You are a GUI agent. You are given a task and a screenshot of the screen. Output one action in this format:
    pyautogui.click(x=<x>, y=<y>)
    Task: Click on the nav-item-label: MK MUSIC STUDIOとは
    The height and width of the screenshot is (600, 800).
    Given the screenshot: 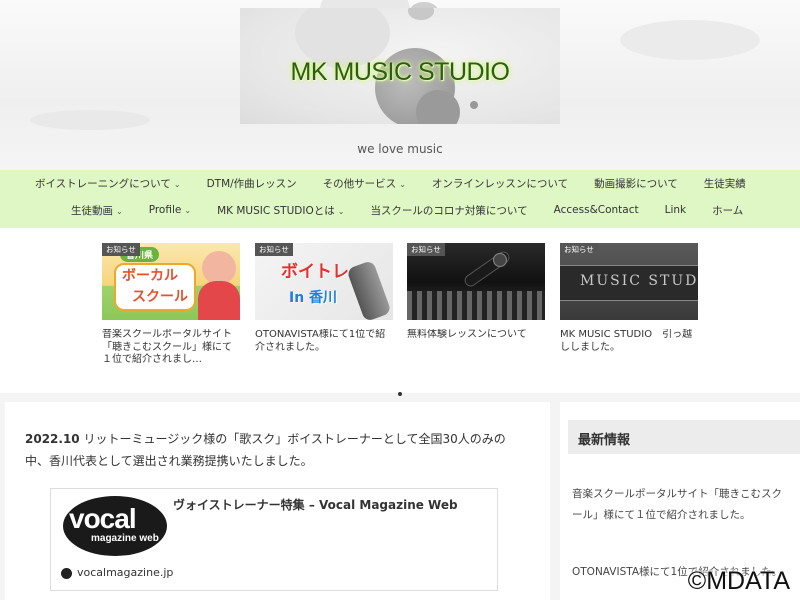 What is the action you would take?
    pyautogui.click(x=276, y=210)
    